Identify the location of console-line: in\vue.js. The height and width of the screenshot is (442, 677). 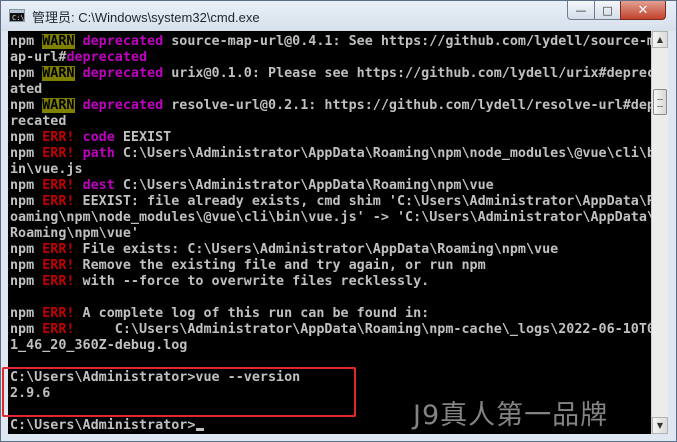
(46, 170).